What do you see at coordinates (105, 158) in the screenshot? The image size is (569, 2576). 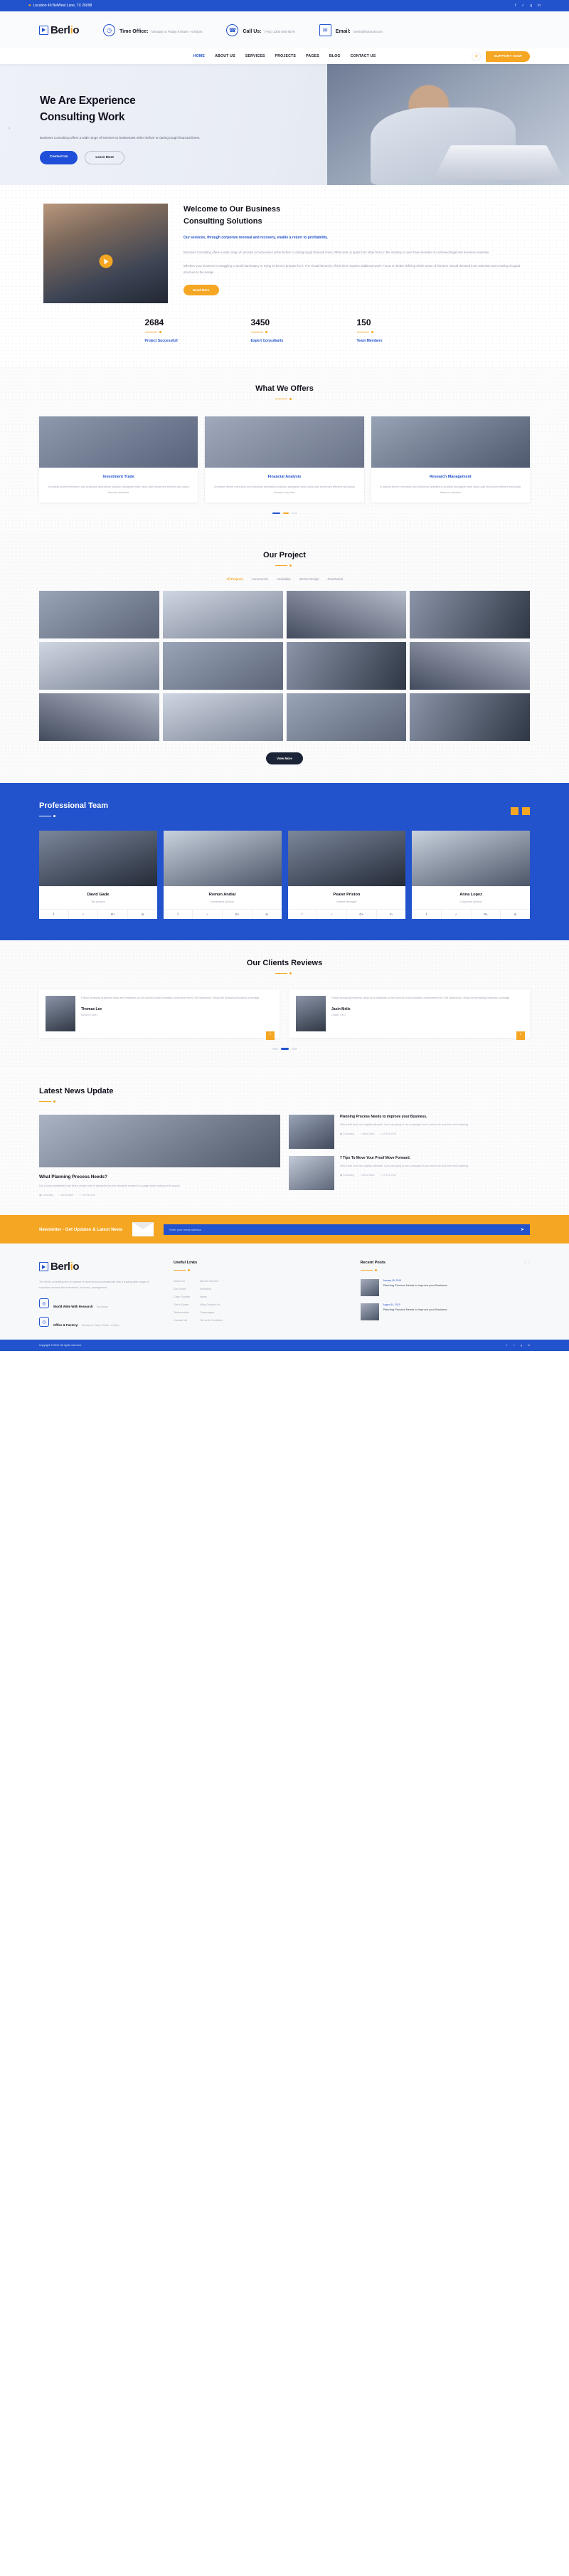 I see `learn-more-button: Learn More` at bounding box center [105, 158].